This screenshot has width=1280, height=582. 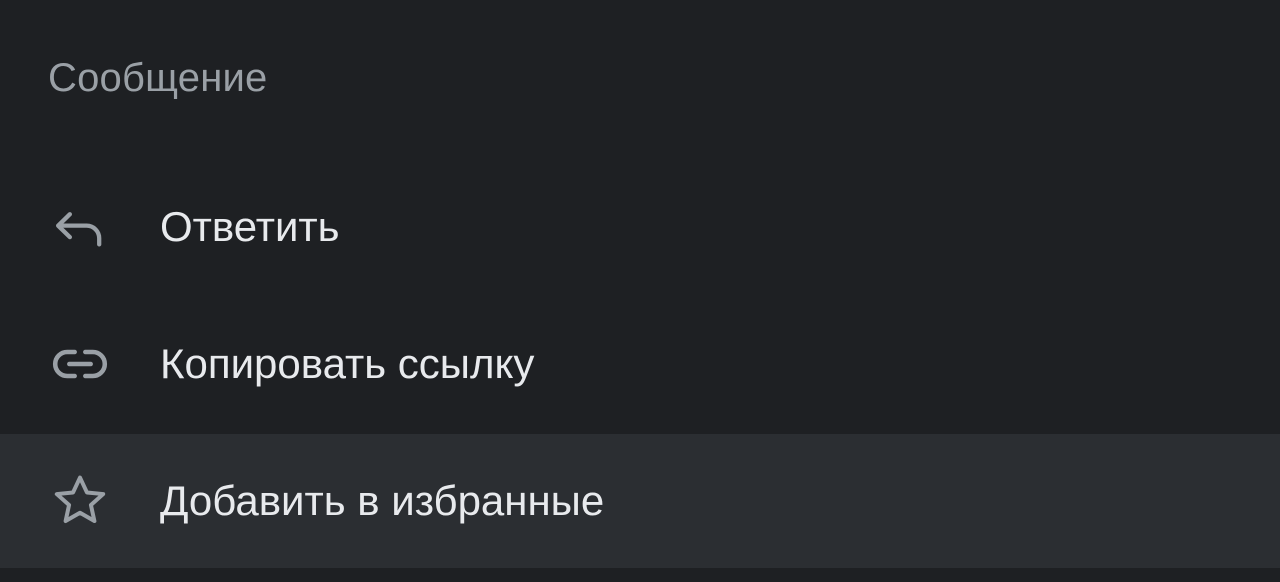 What do you see at coordinates (80, 227) in the screenshot?
I see `reply-icon` at bounding box center [80, 227].